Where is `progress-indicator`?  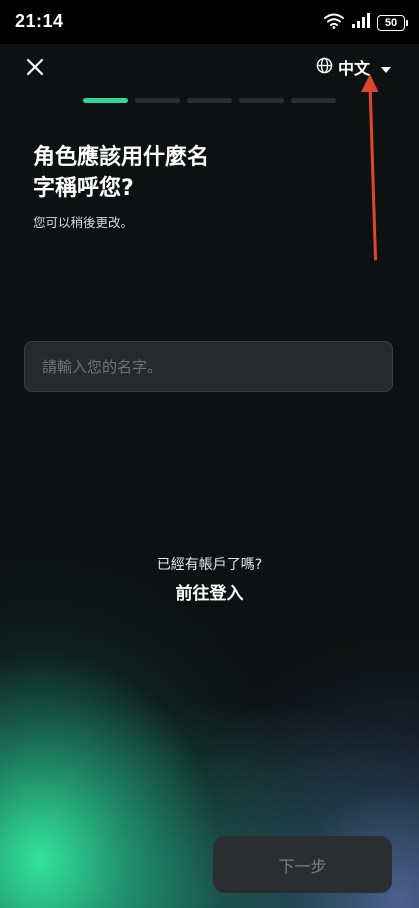 progress-indicator is located at coordinates (209, 100).